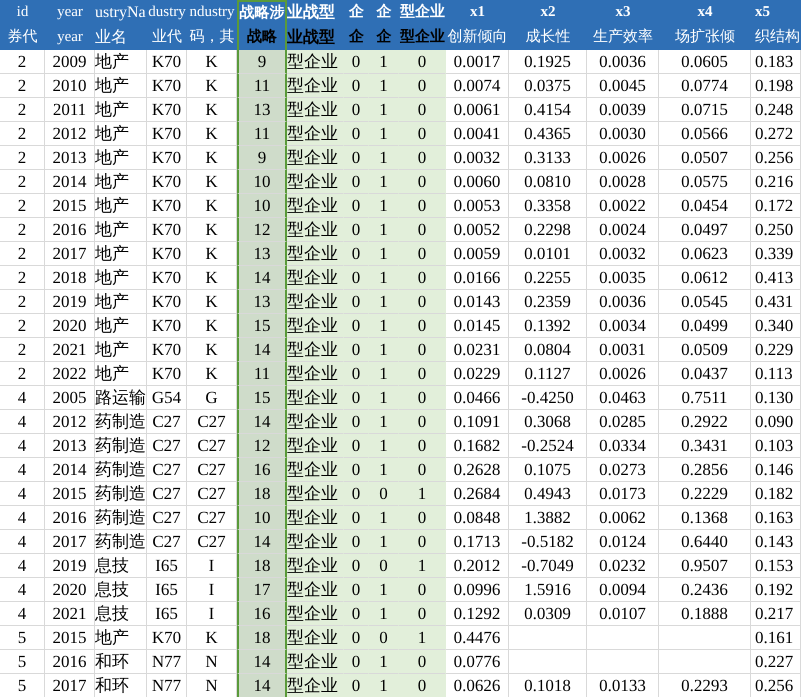 Image resolution: width=801 pixels, height=697 pixels. What do you see at coordinates (776, 662) in the screenshot?
I see `table-cell: 0.227` at bounding box center [776, 662].